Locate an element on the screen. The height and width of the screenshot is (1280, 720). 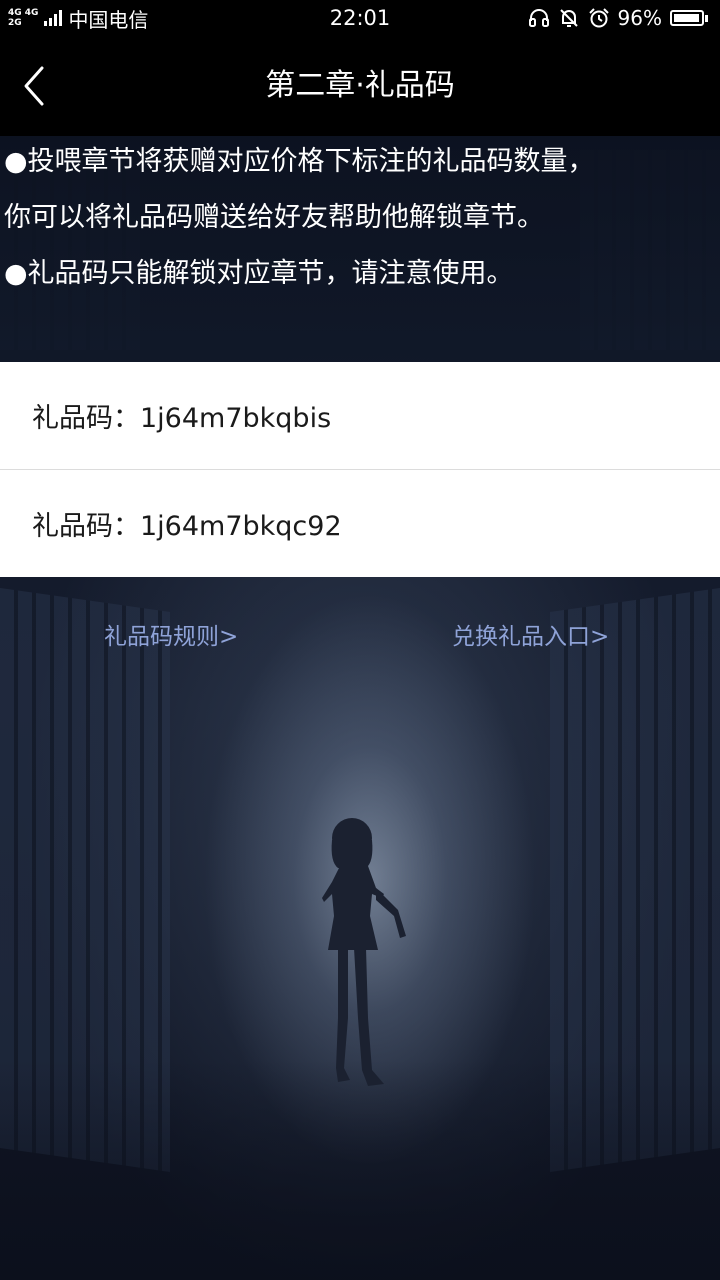
battery-level-fill is located at coordinates (686, 18).